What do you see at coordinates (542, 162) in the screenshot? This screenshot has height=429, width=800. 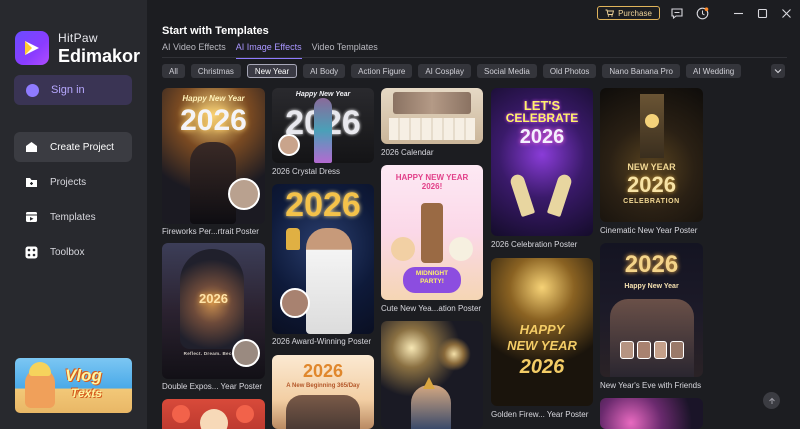 I see `template-thumbnail: LET'S CELEBRATE 2026` at bounding box center [542, 162].